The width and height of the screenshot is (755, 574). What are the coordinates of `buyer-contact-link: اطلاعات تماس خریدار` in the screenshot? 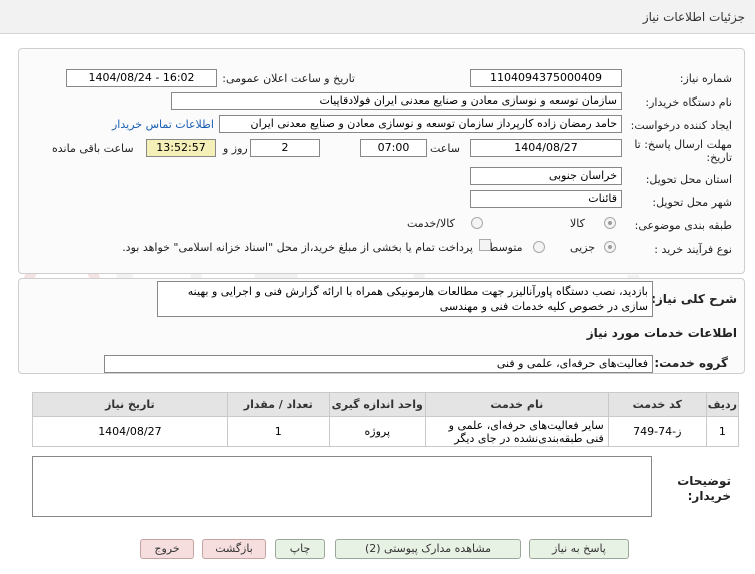 It's located at (163, 124).